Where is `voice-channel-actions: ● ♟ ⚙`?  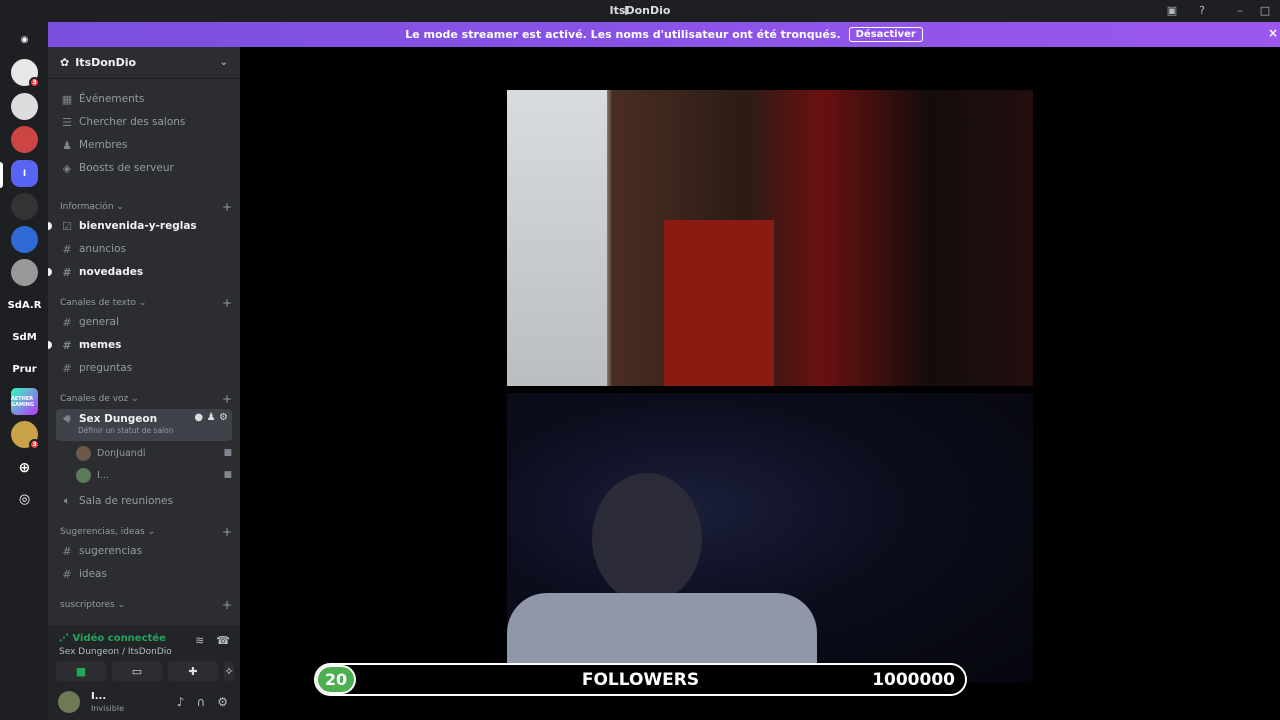 voice-channel-actions: ● ♟ ⚙ is located at coordinates (211, 417).